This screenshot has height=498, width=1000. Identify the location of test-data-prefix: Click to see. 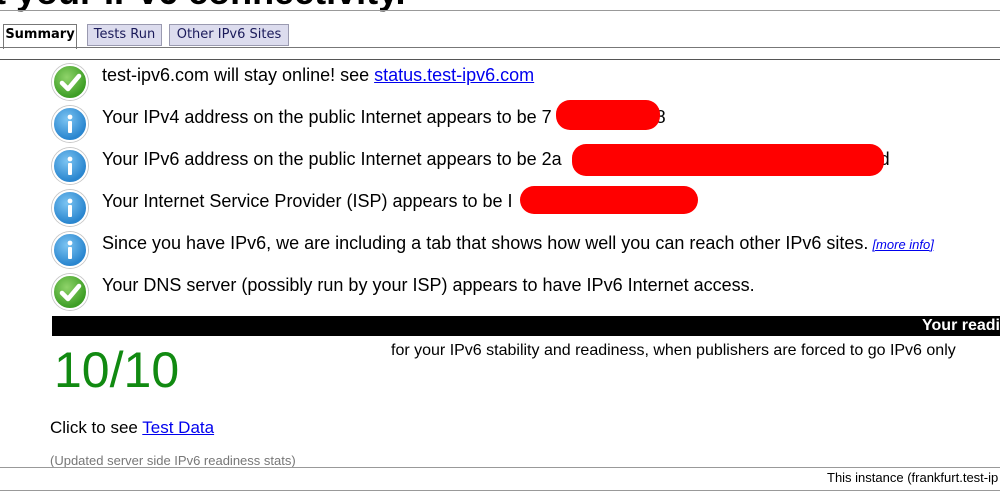
(96, 427).